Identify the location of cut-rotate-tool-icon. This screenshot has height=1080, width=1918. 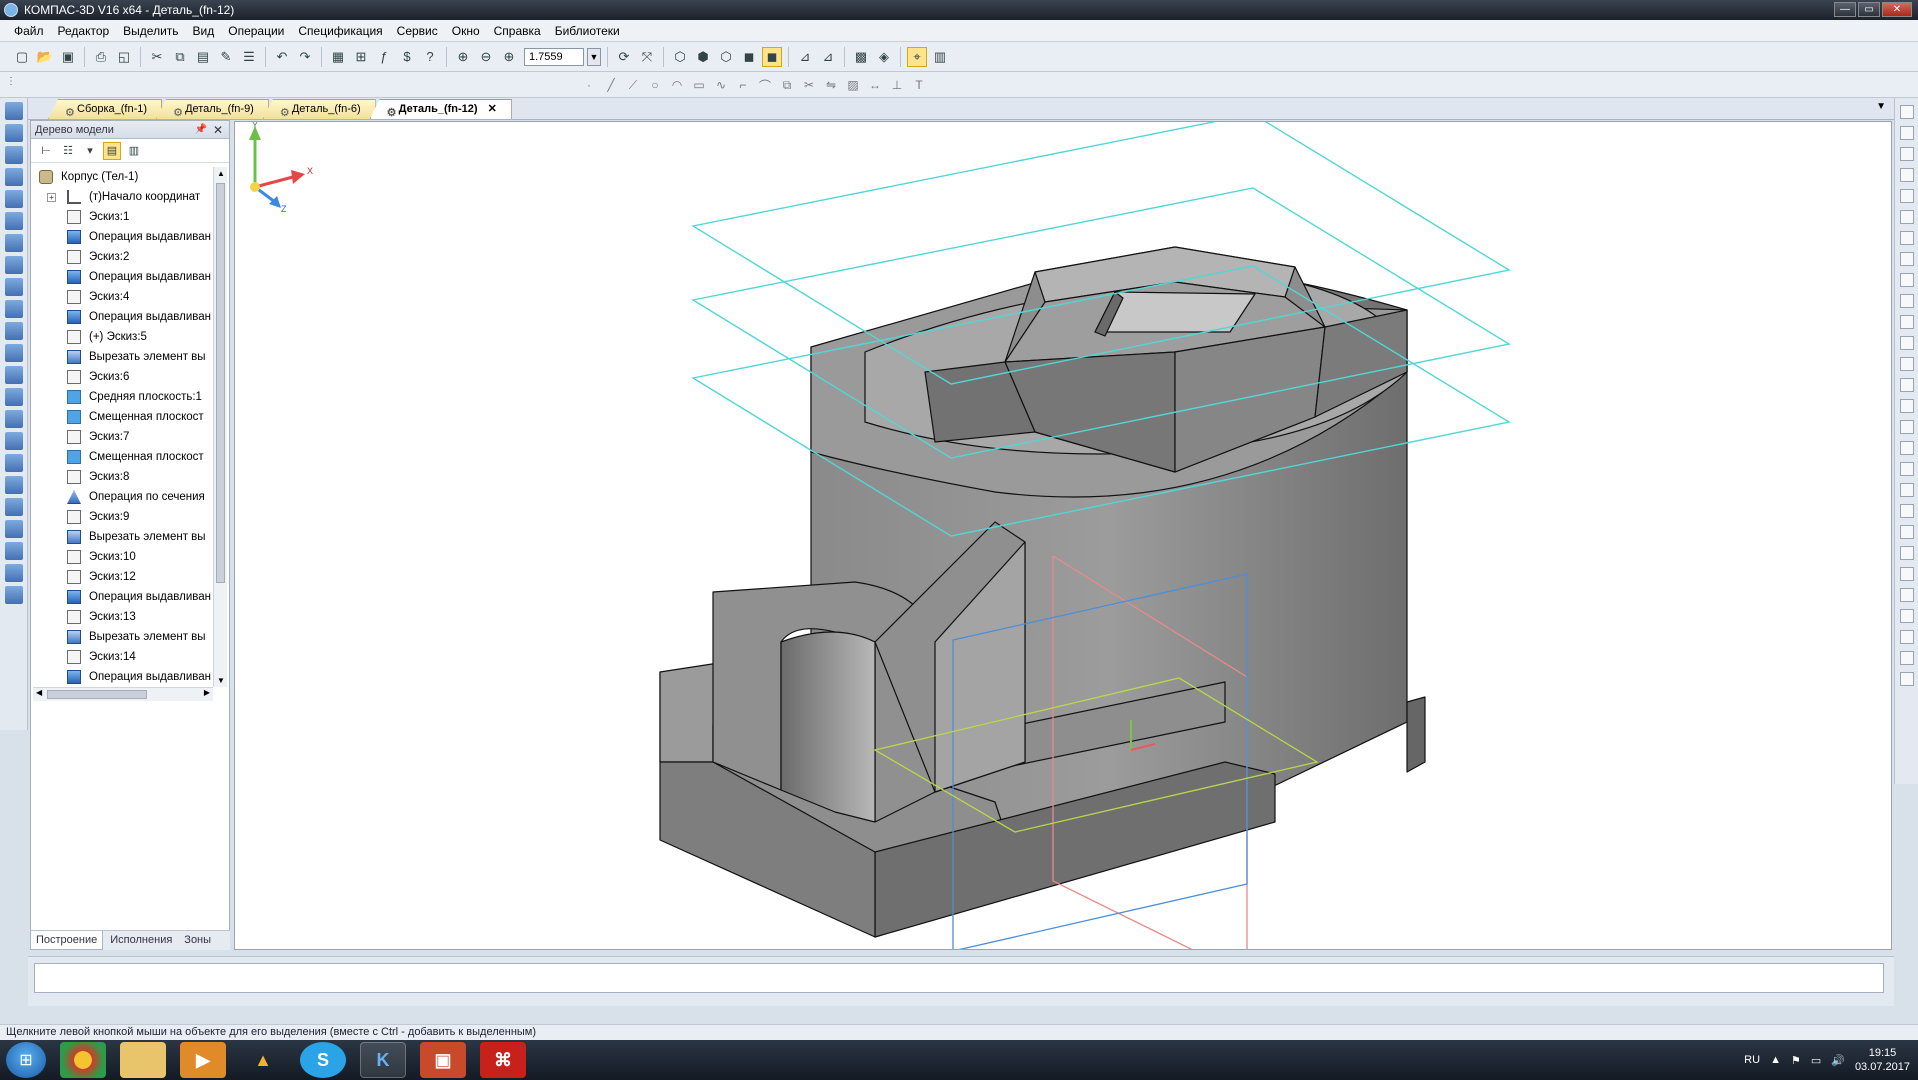
(14, 441).